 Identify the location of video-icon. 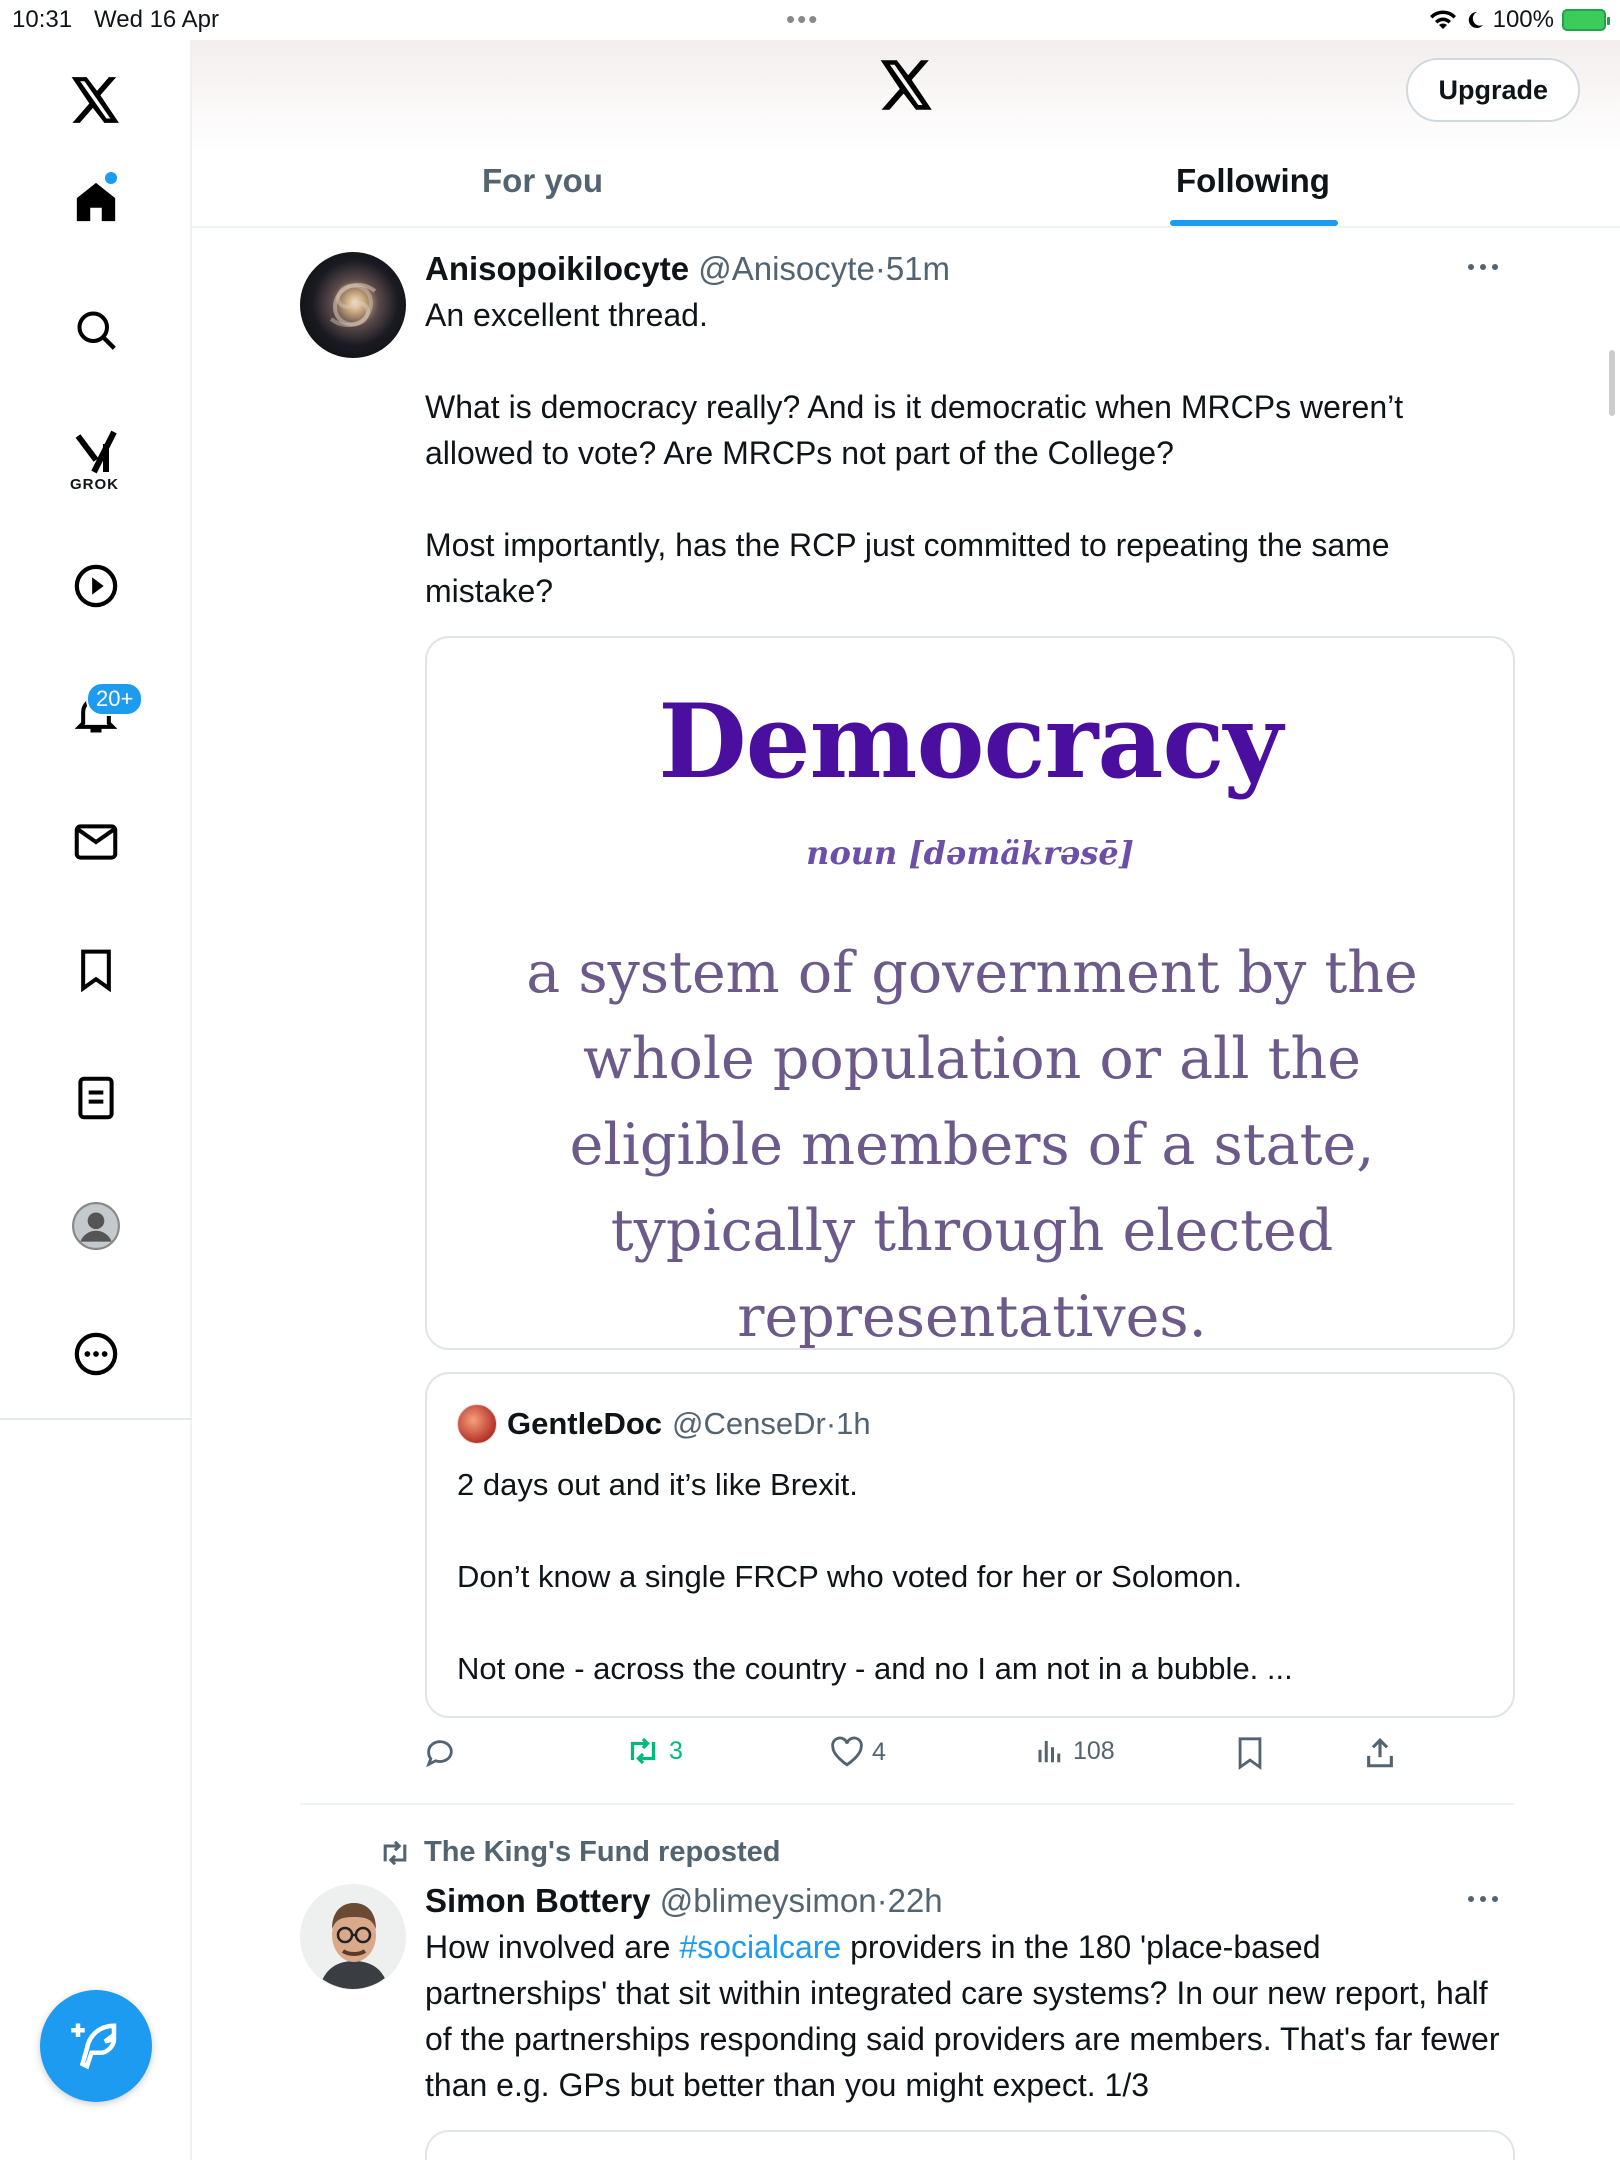
(96, 586).